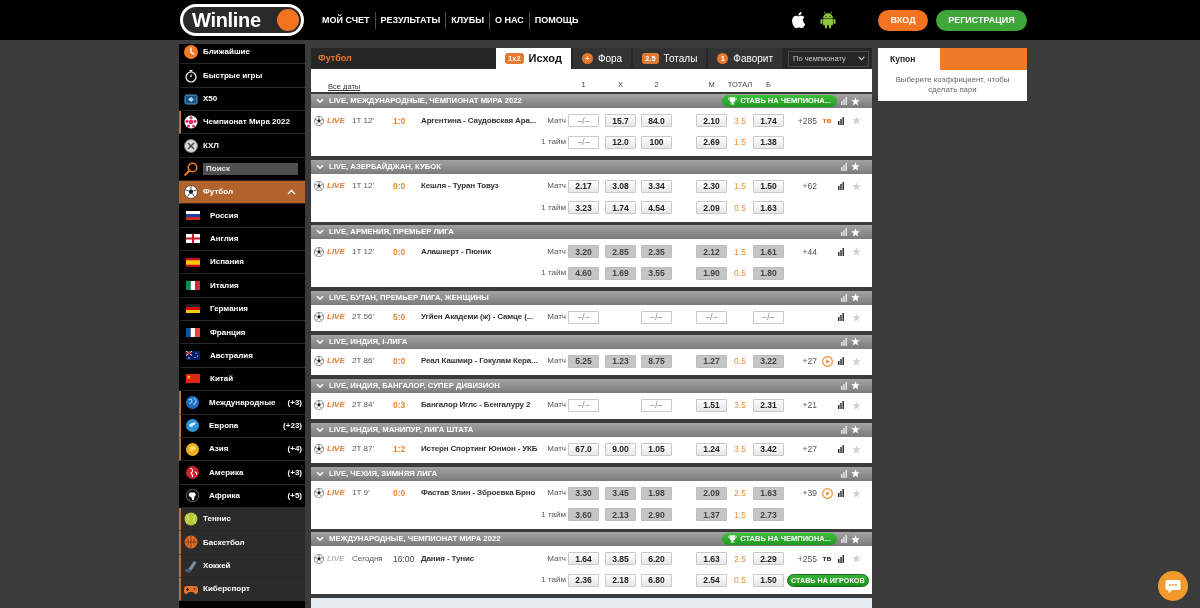 The width and height of the screenshot is (1200, 608). Describe the element at coordinates (620, 186) in the screenshot. I see `odds-button: 3.08` at that location.